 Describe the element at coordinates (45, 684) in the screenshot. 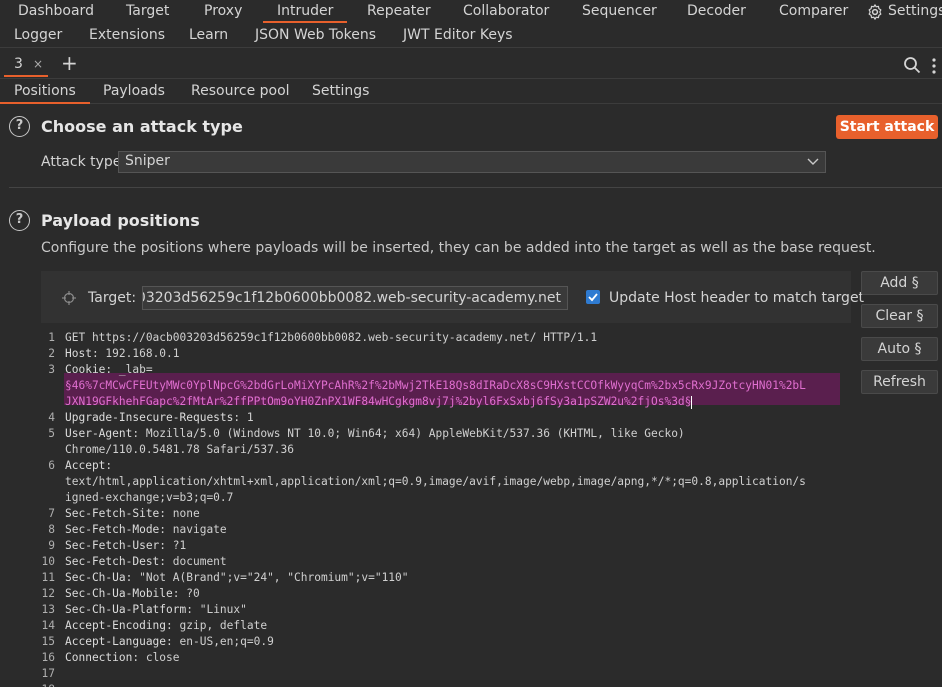

I see `line-number: 18` at that location.